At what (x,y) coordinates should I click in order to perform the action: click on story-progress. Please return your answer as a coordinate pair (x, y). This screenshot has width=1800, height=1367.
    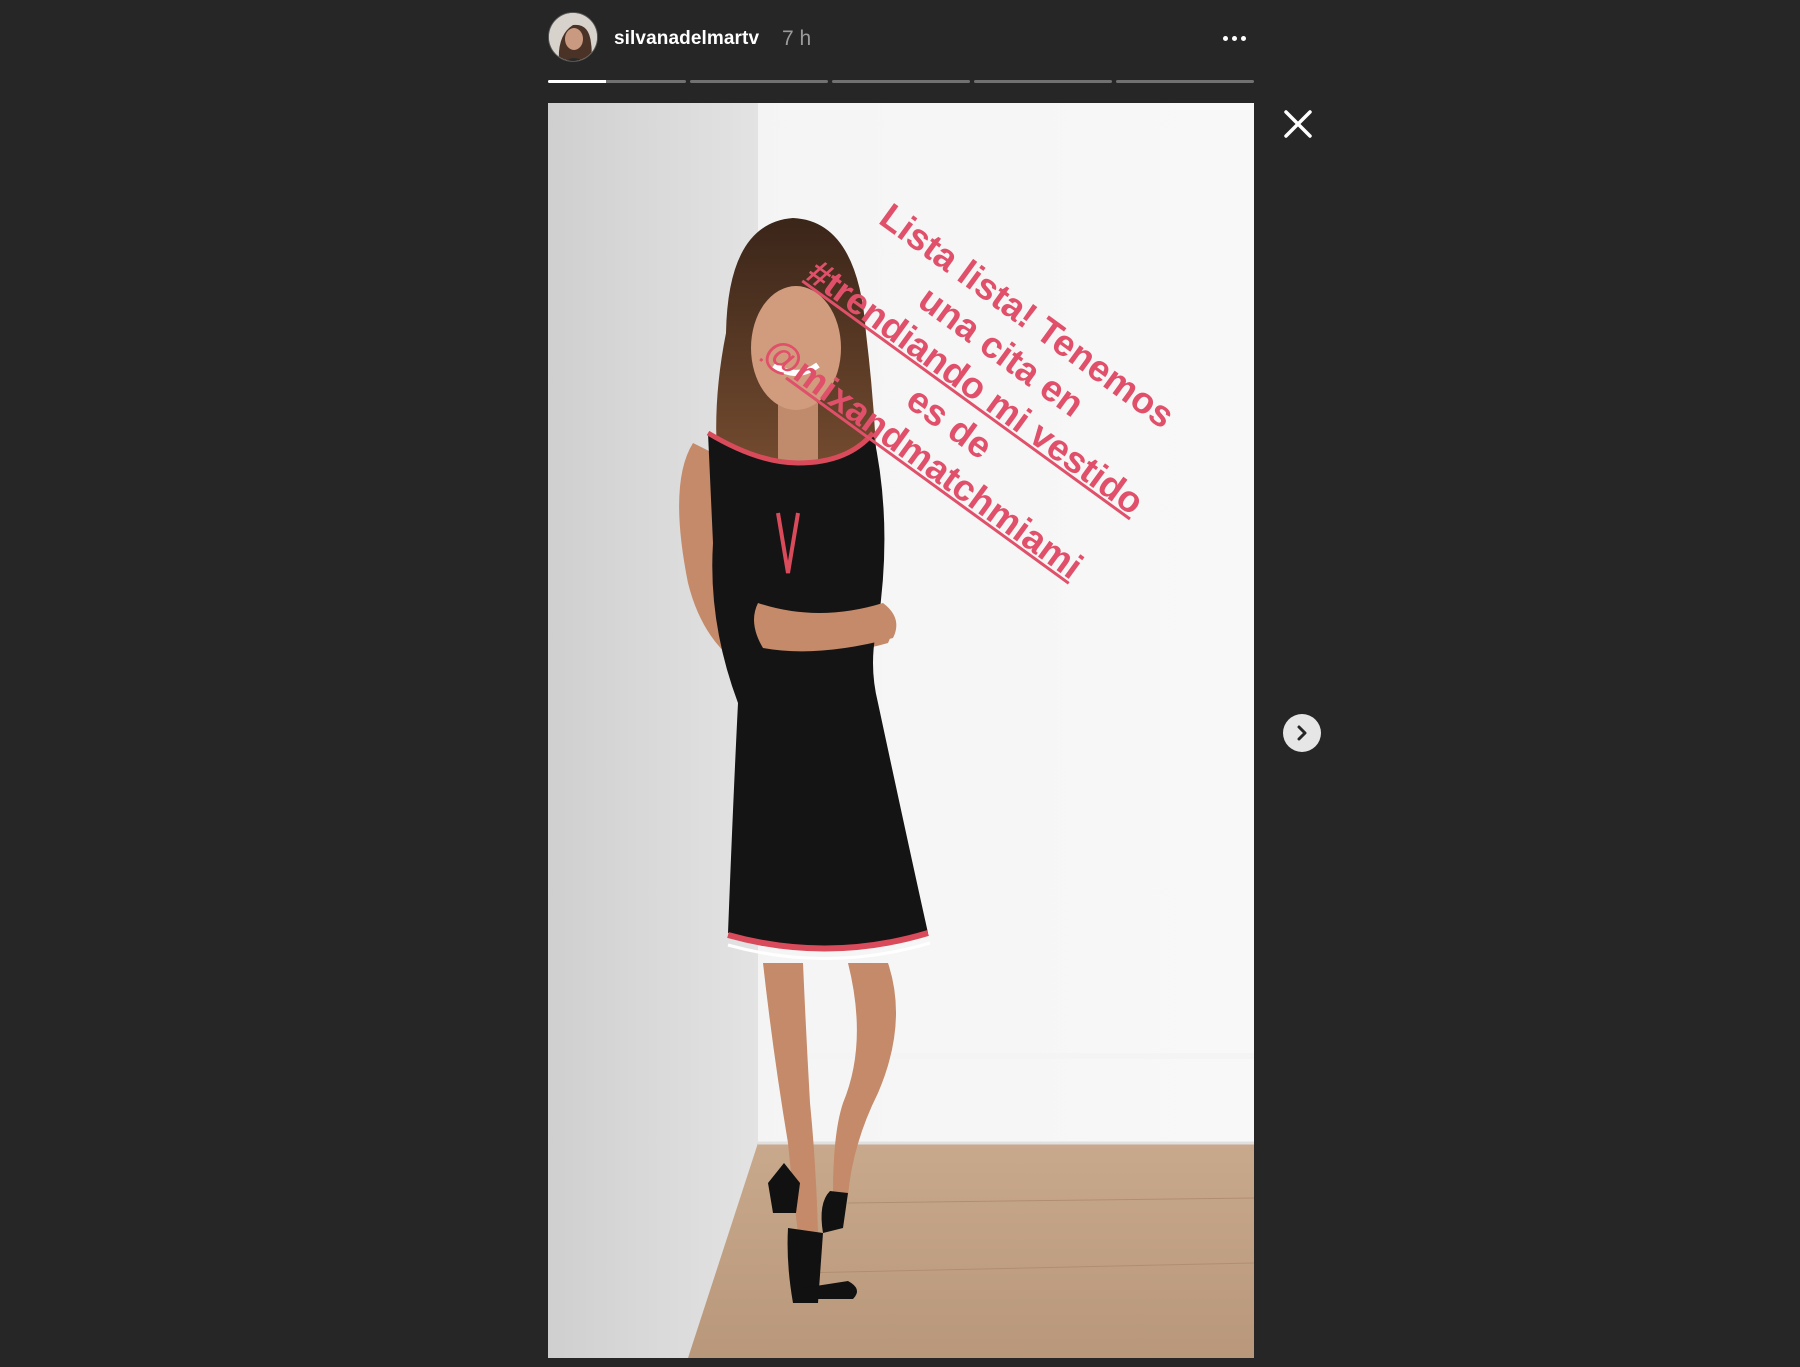
    Looking at the image, I should click on (901, 82).